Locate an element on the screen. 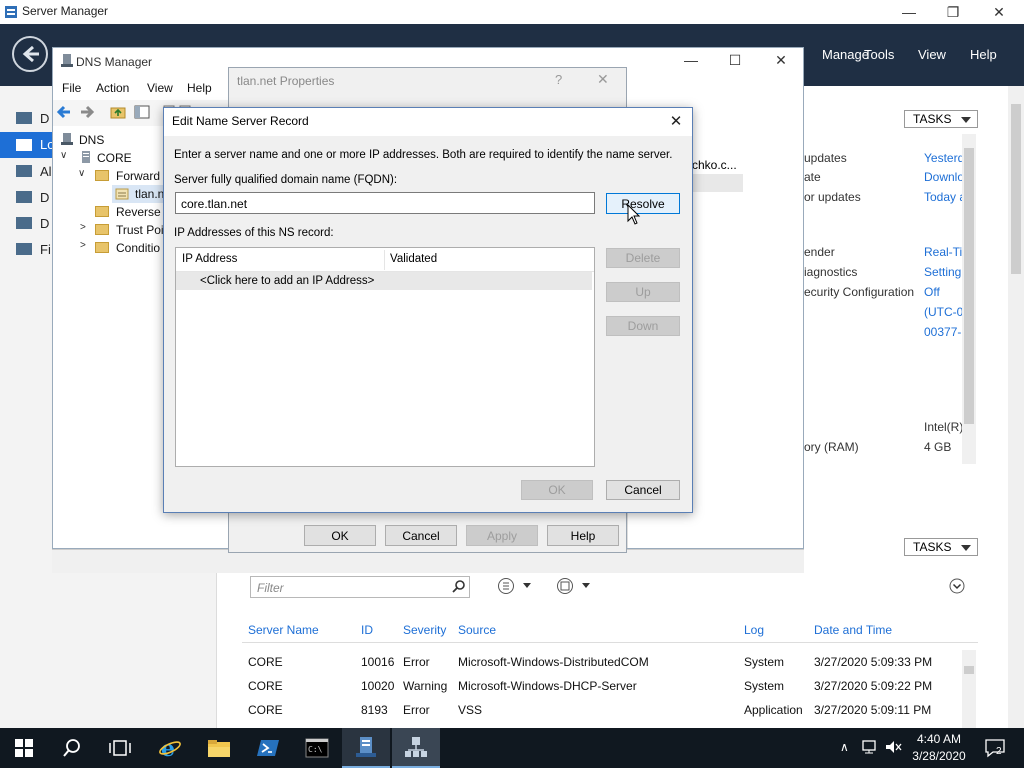 The height and width of the screenshot is (768, 1024). forward-icon is located at coordinates (87, 112).